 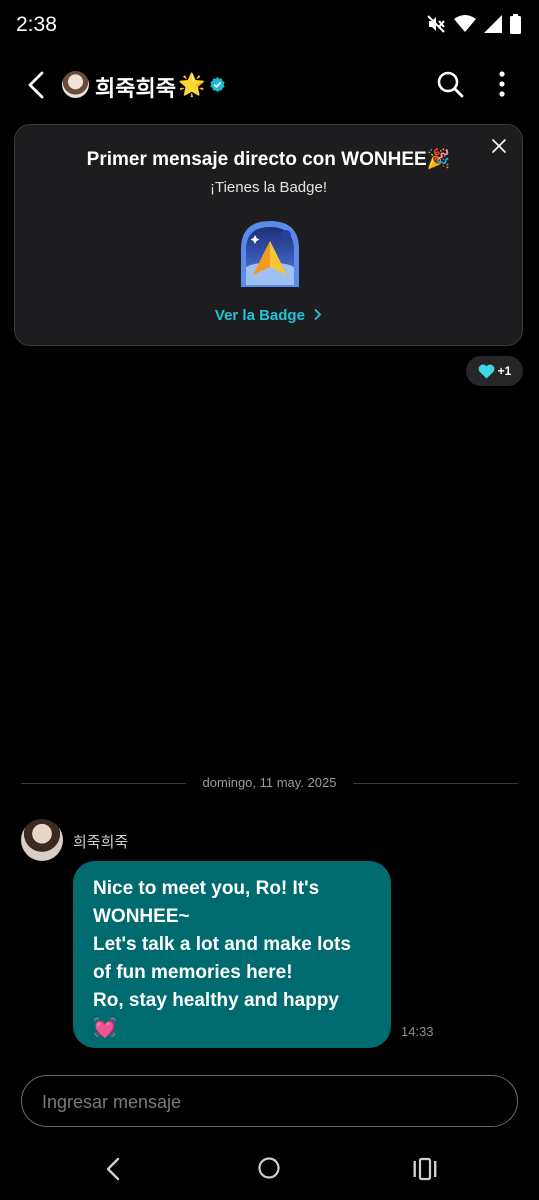 I want to click on heart-icon, so click(x=486, y=371).